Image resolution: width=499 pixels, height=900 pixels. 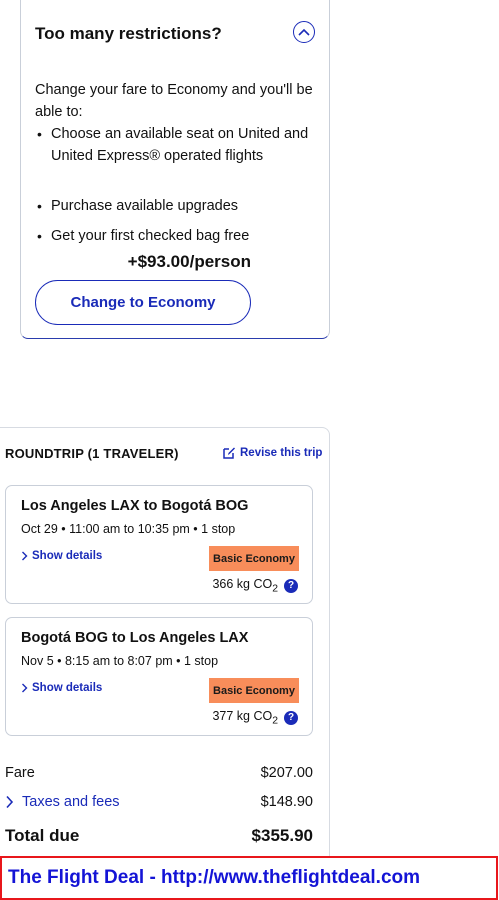 What do you see at coordinates (245, 718) in the screenshot?
I see `co2-value: 377 kg CO2` at bounding box center [245, 718].